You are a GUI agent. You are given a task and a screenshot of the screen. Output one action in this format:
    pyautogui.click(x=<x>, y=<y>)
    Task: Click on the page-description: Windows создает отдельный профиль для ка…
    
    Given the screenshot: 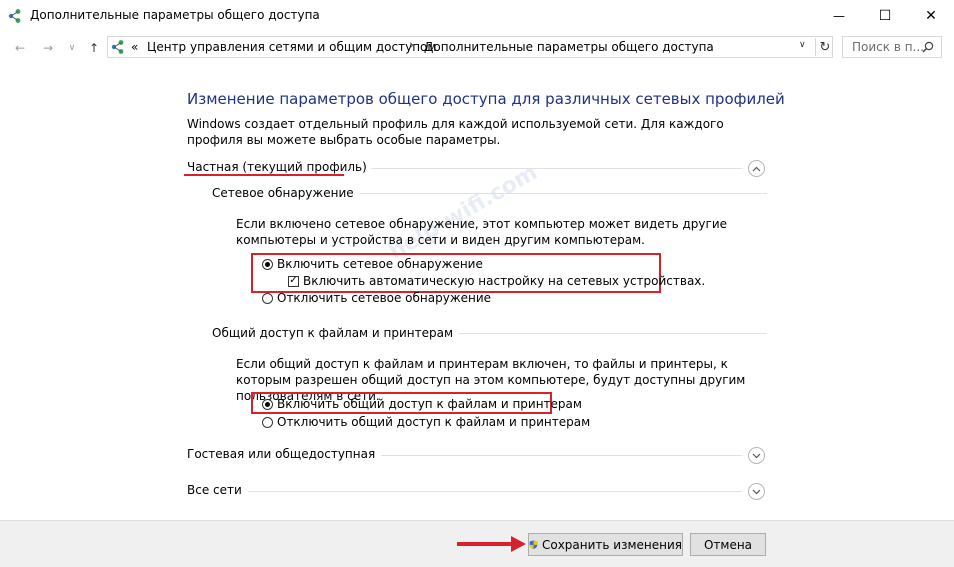 What is the action you would take?
    pyautogui.click(x=455, y=132)
    